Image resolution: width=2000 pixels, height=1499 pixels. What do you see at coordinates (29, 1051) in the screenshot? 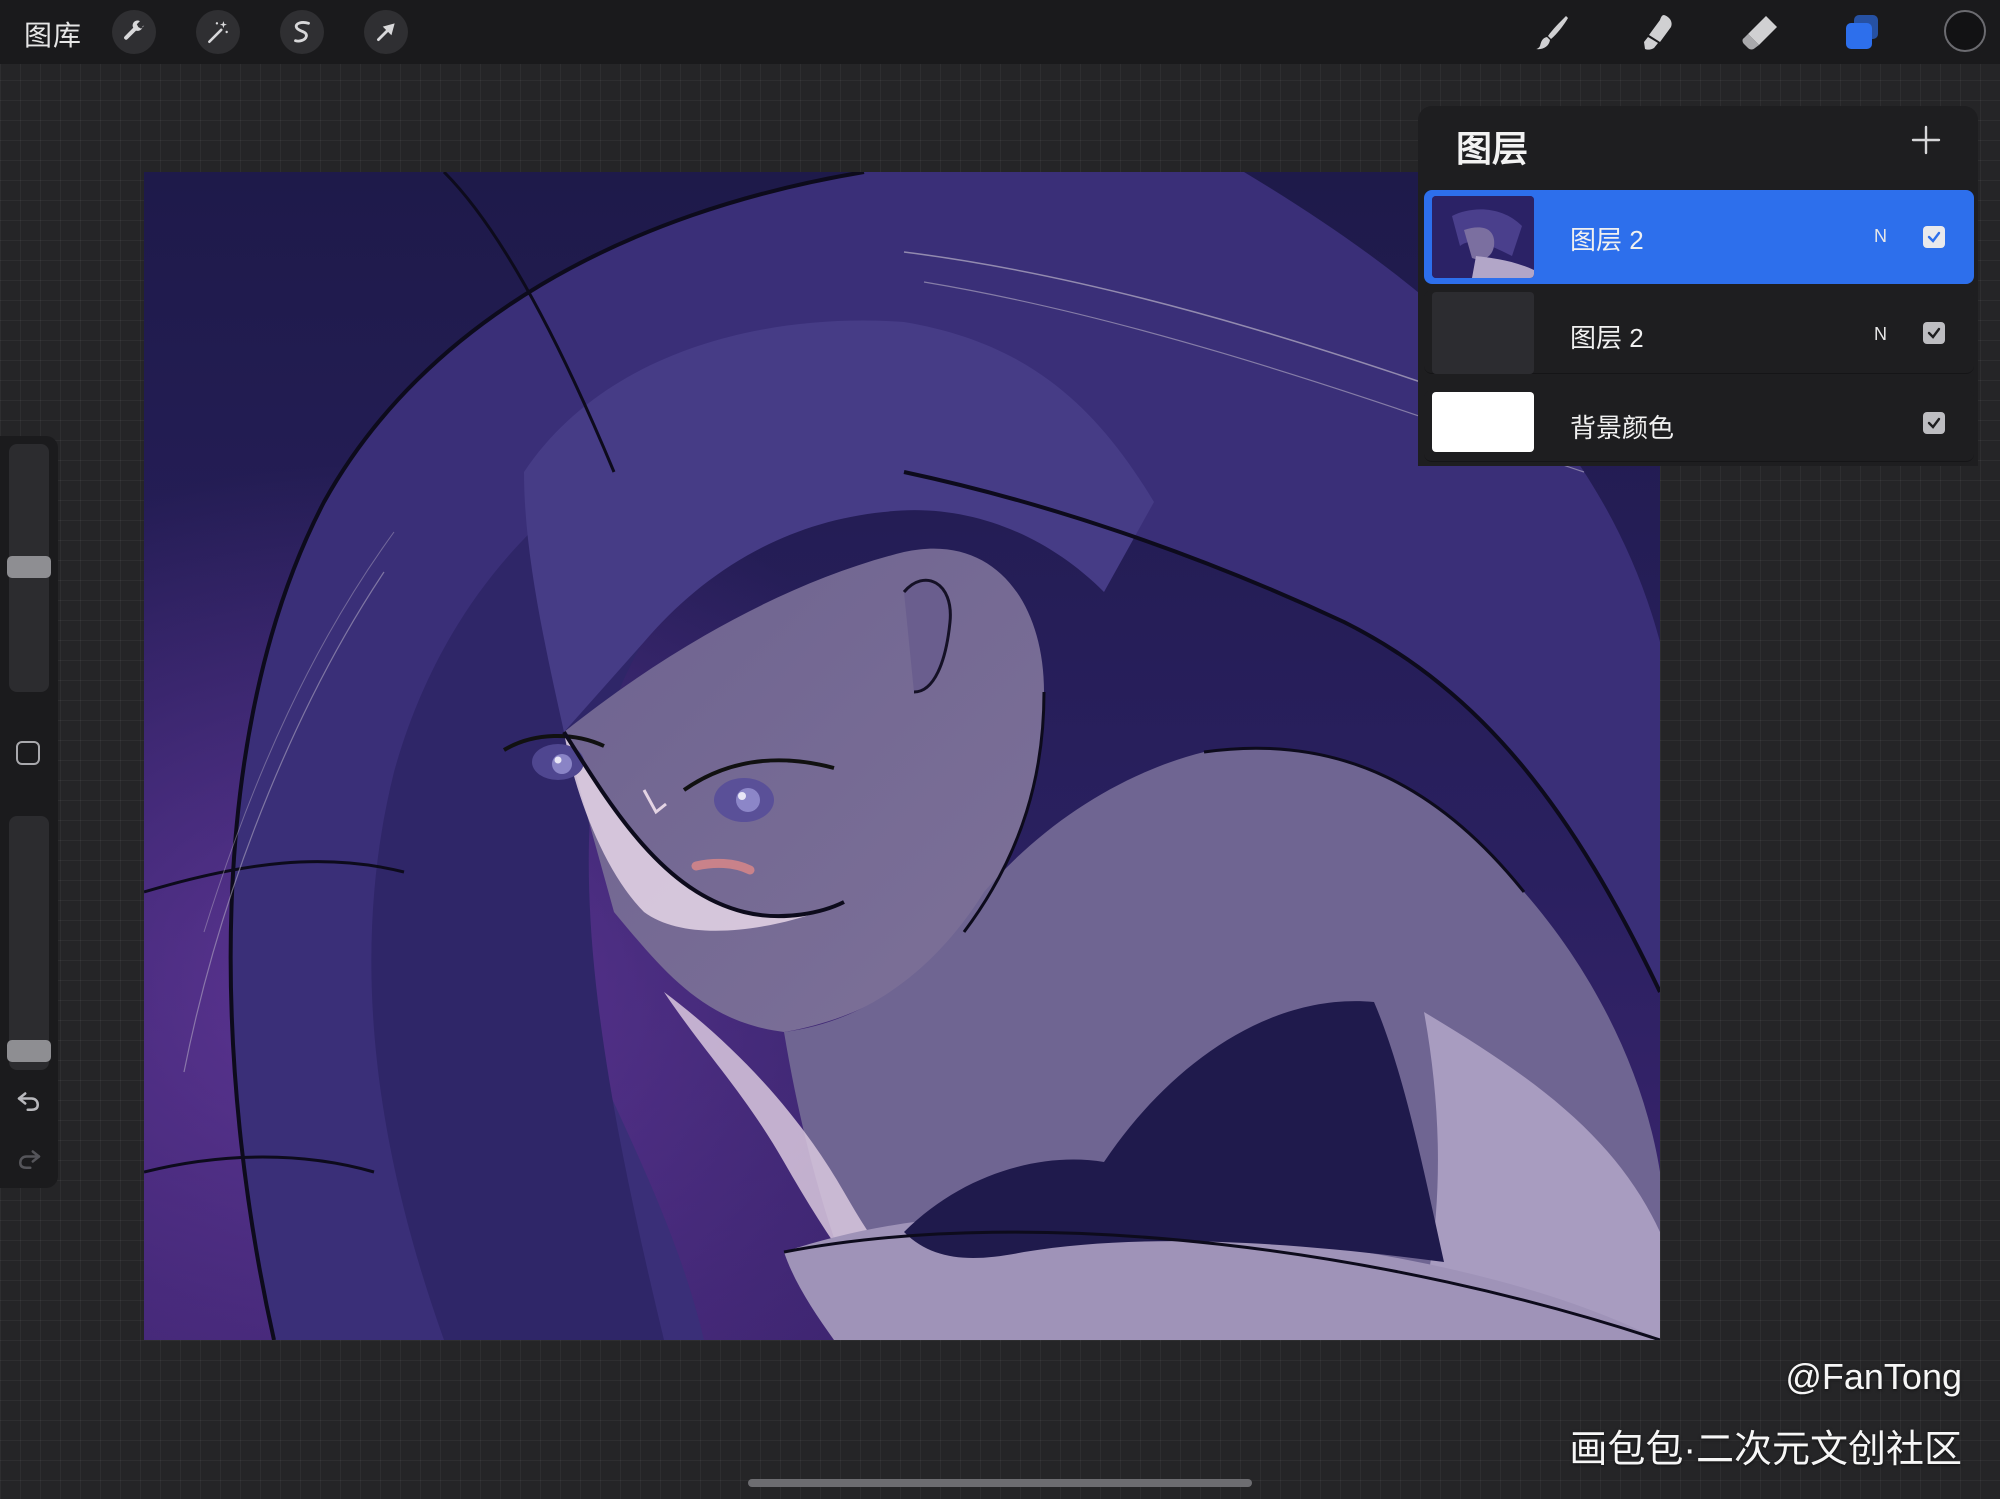
I see `opacity-thumb` at bounding box center [29, 1051].